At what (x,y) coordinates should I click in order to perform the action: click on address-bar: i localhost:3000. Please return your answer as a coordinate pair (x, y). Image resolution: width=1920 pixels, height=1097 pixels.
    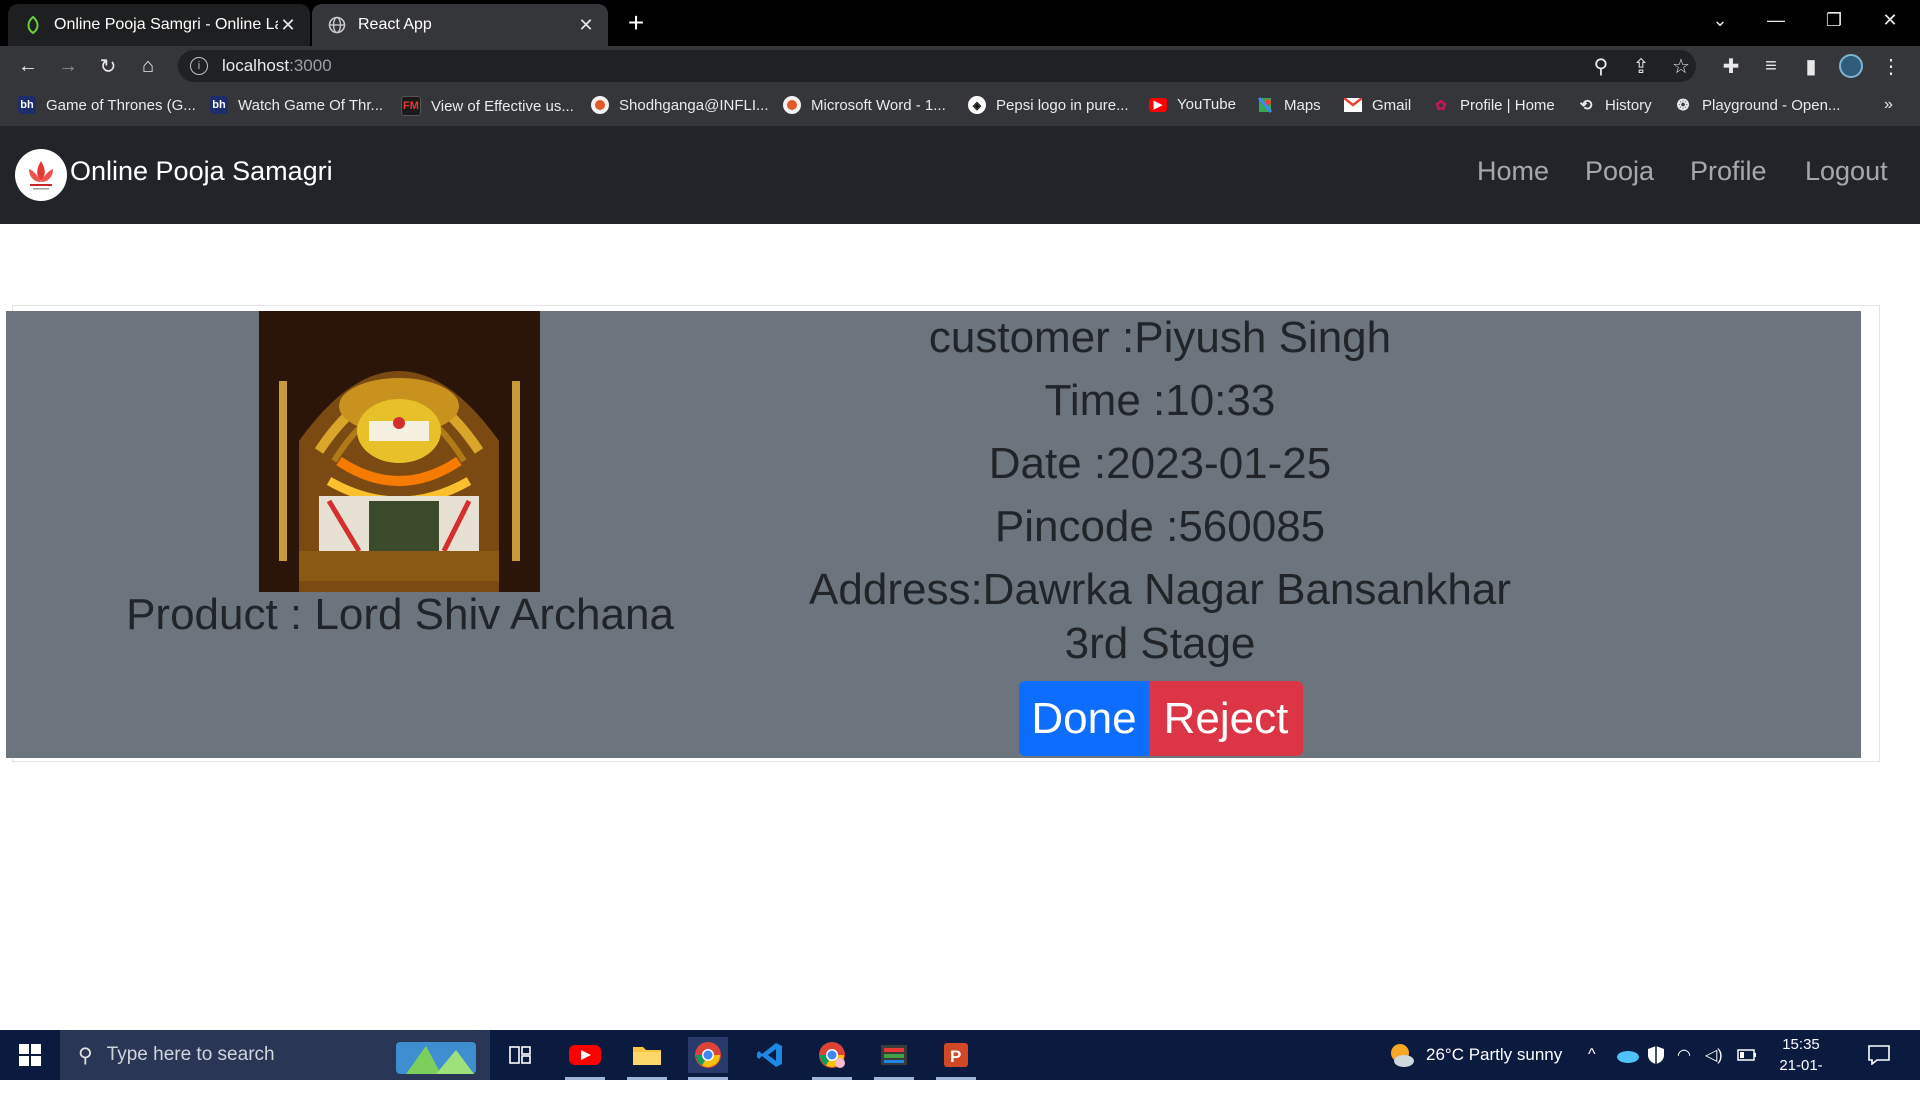
    Looking at the image, I should click on (937, 66).